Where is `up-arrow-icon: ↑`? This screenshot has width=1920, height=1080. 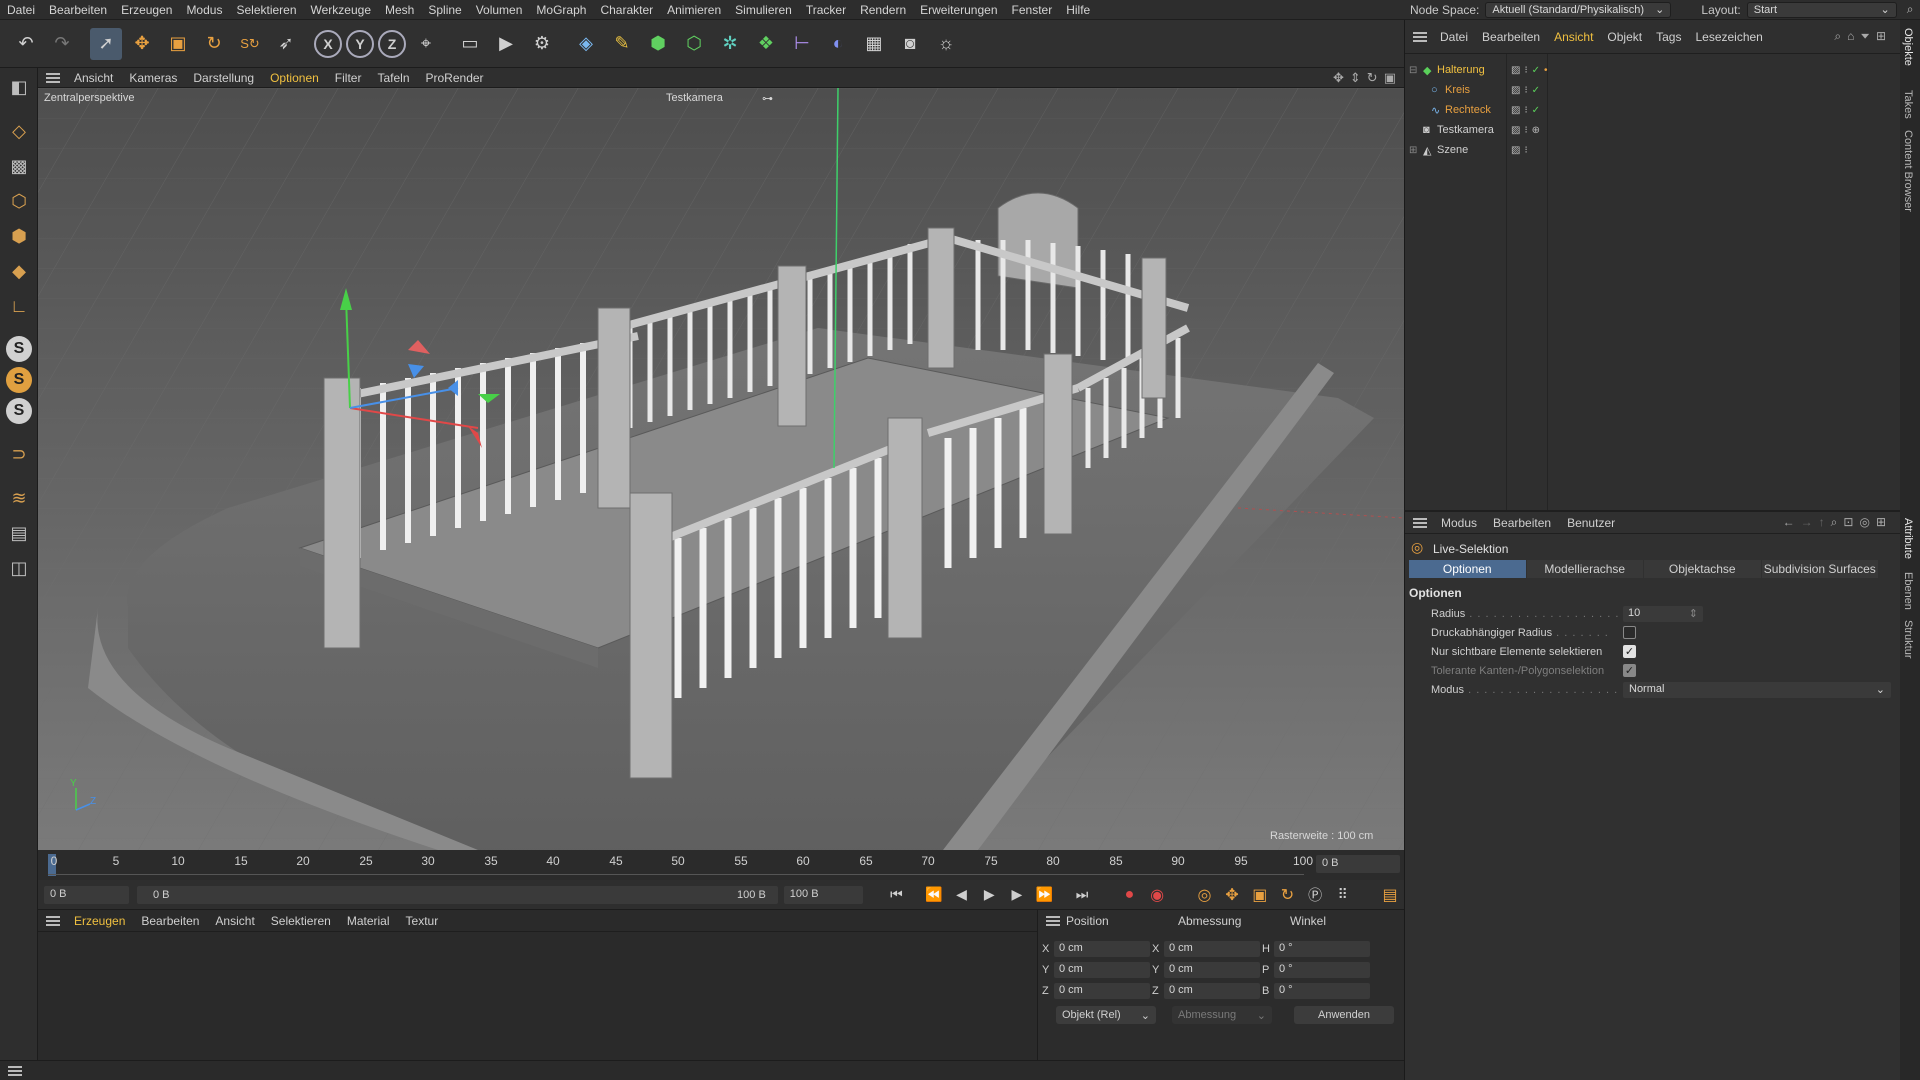
up-arrow-icon: ↑ is located at coordinates (1825, 522).